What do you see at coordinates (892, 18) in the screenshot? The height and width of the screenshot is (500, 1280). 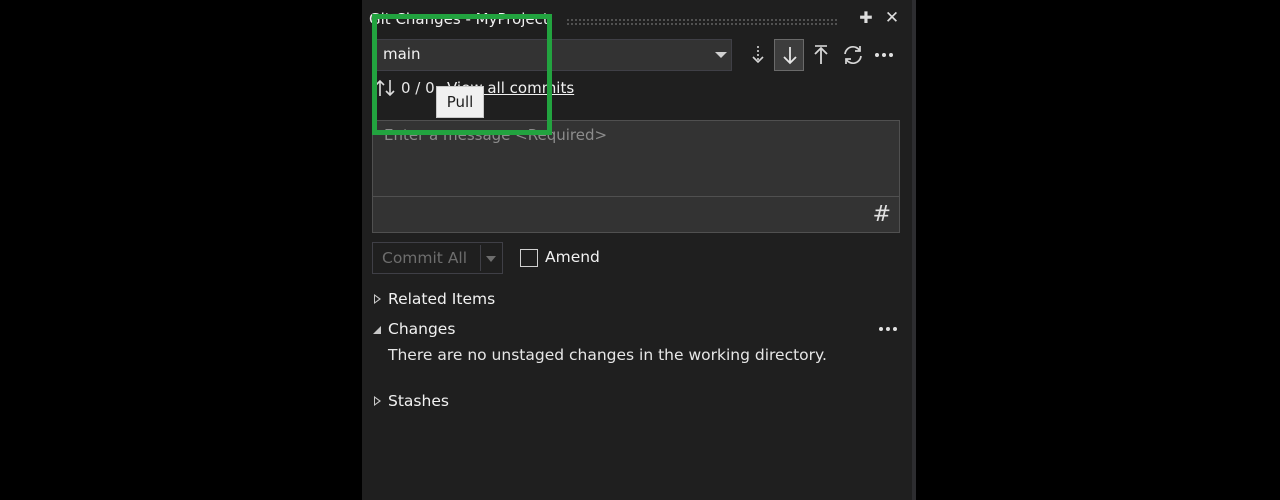 I see `close-icon: ✕` at bounding box center [892, 18].